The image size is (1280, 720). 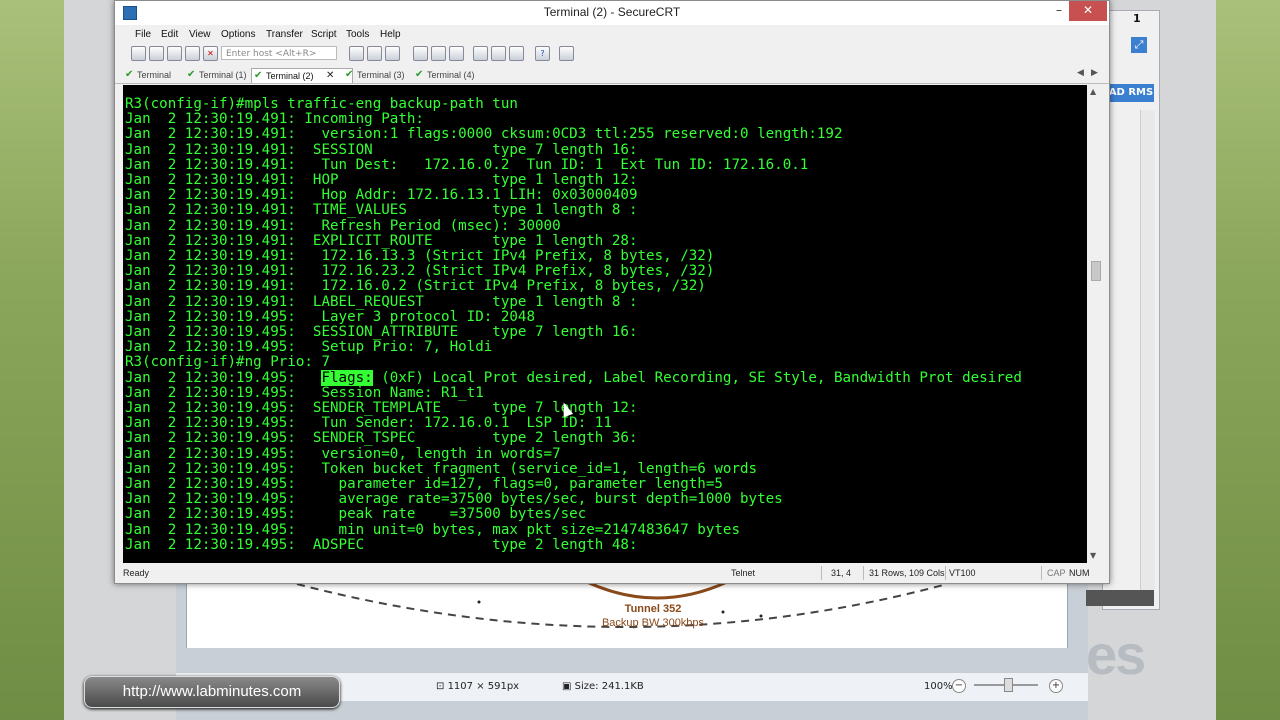 I want to click on tab-terminal-4: ✔ Terminal (4), so click(x=451, y=75).